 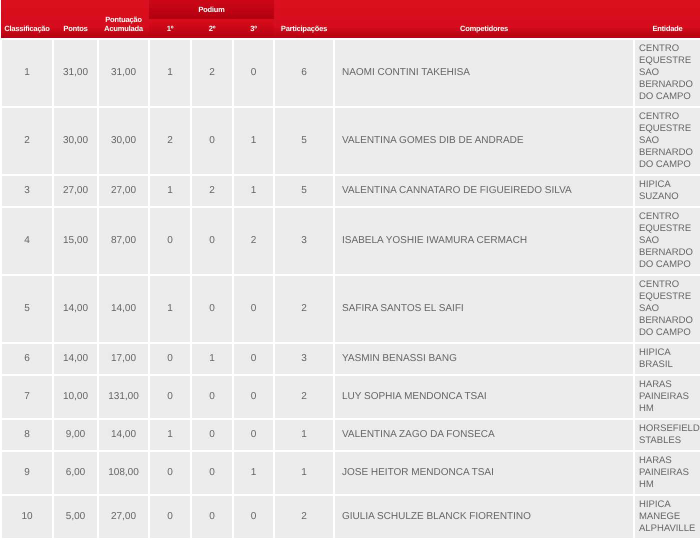 I want to click on table-cell: LUY SOPHIA MENDONCA TSAI, so click(x=484, y=397).